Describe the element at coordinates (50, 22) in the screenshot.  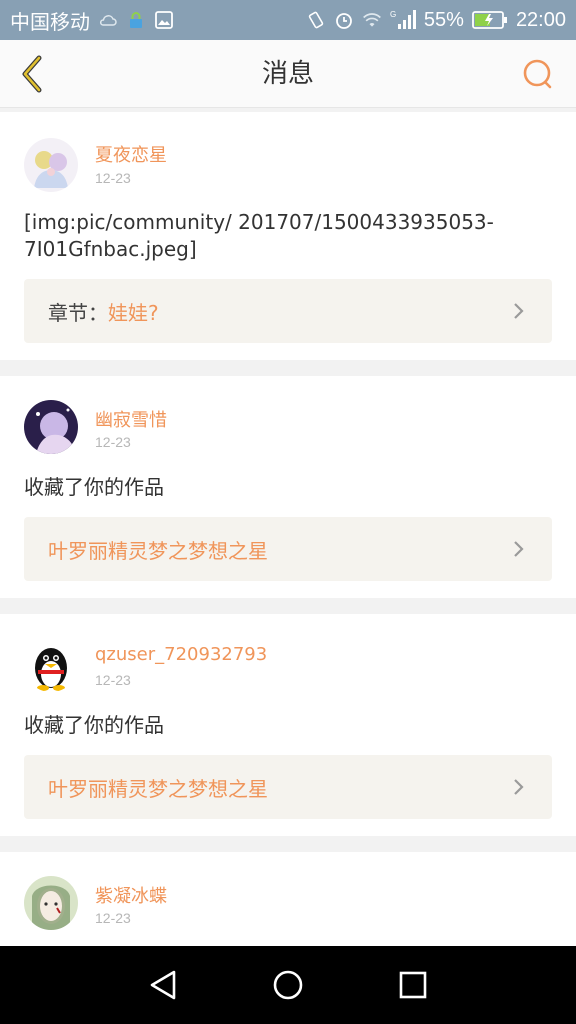
I see `carrier-name: 中国移动` at that location.